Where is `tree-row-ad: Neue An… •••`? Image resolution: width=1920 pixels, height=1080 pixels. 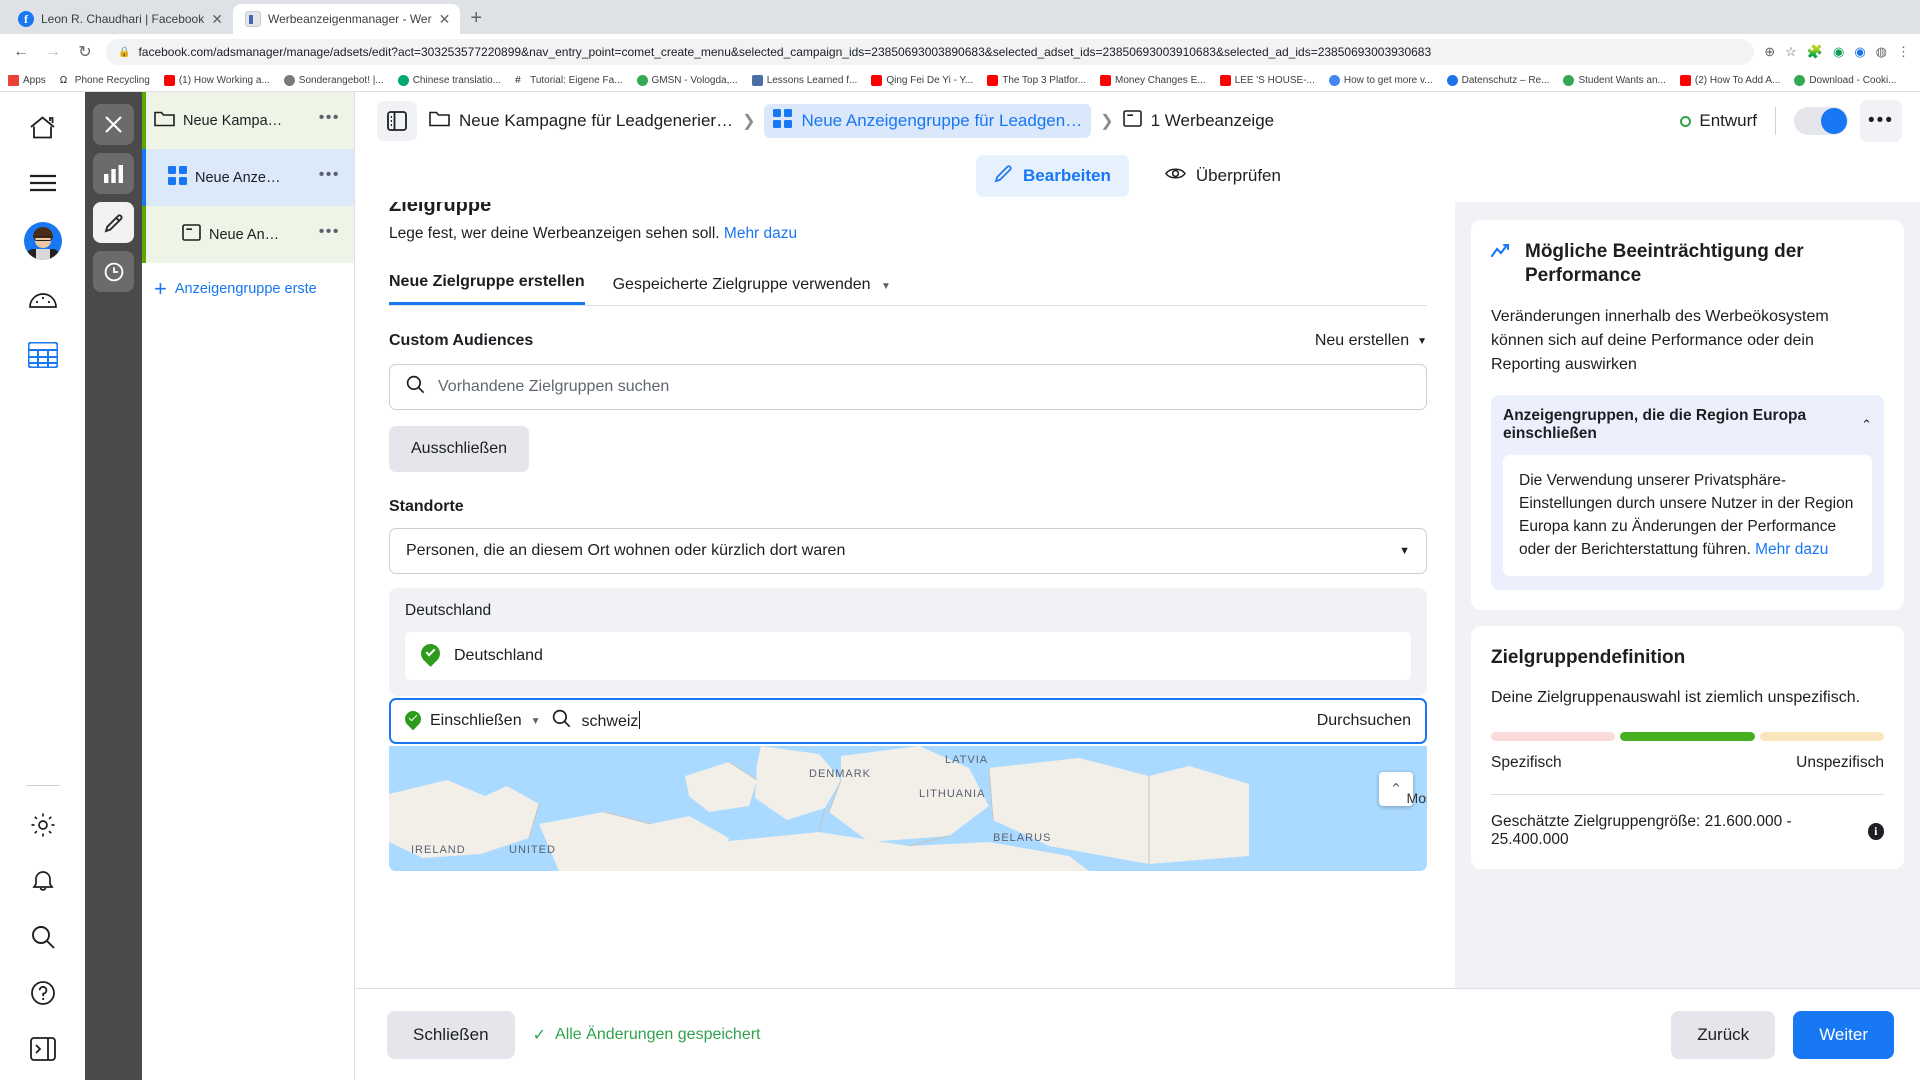 tree-row-ad: Neue An… ••• is located at coordinates (248, 234).